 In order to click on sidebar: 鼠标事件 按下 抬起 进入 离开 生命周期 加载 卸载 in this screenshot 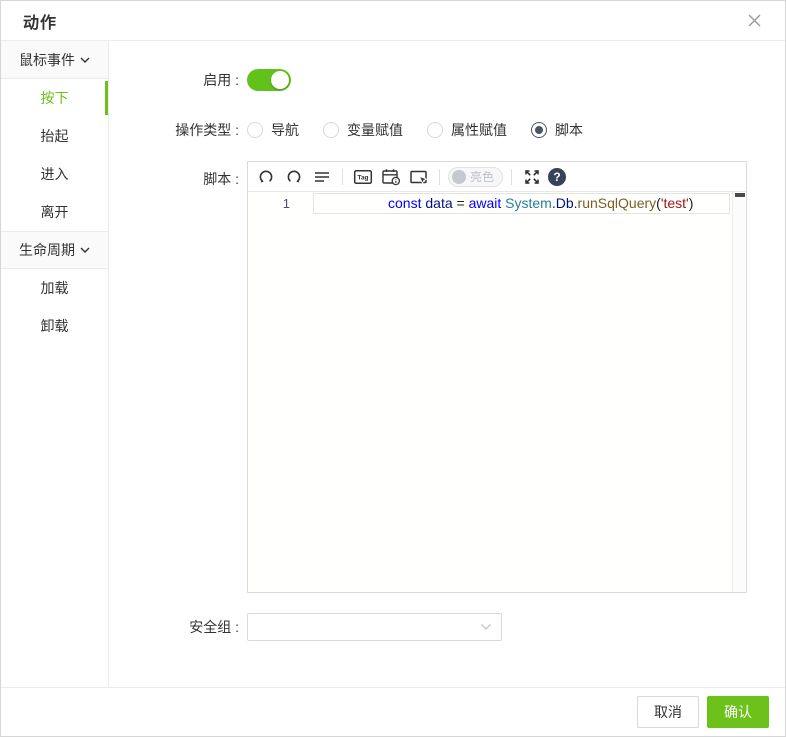, I will do `click(55, 364)`.